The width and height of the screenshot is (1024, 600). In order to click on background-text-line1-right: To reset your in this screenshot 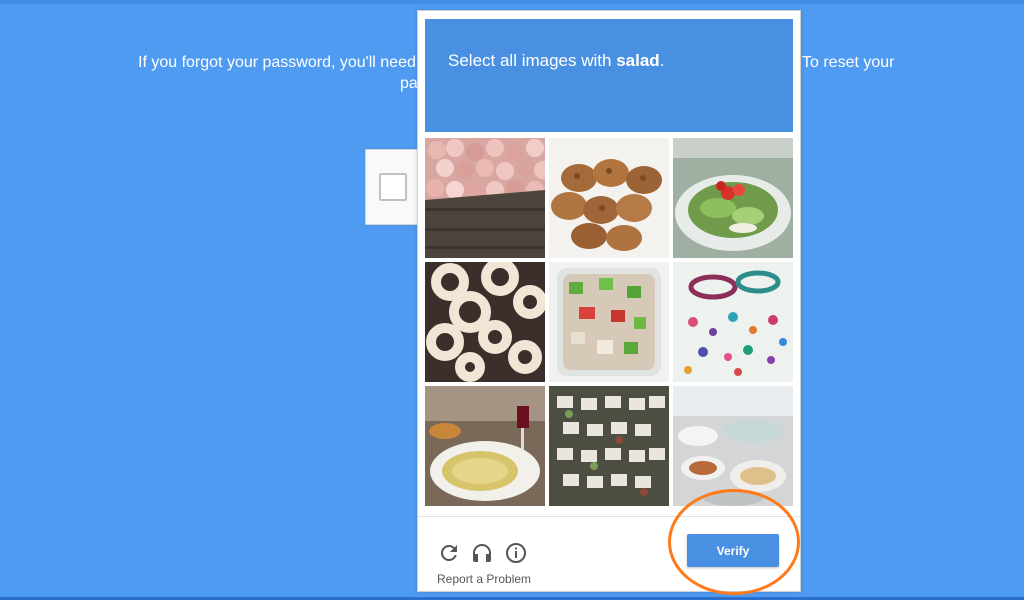, I will do `click(848, 62)`.